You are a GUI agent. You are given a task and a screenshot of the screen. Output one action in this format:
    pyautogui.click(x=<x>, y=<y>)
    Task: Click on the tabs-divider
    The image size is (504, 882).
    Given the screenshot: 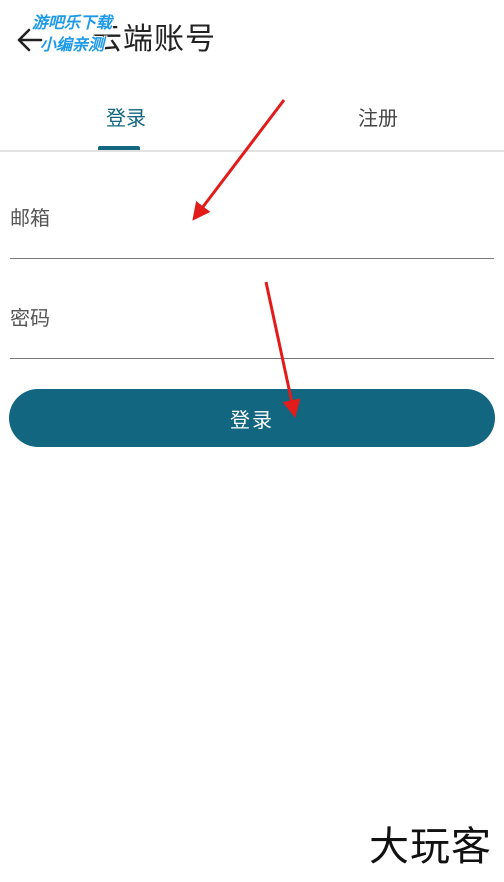 What is the action you would take?
    pyautogui.click(x=252, y=151)
    